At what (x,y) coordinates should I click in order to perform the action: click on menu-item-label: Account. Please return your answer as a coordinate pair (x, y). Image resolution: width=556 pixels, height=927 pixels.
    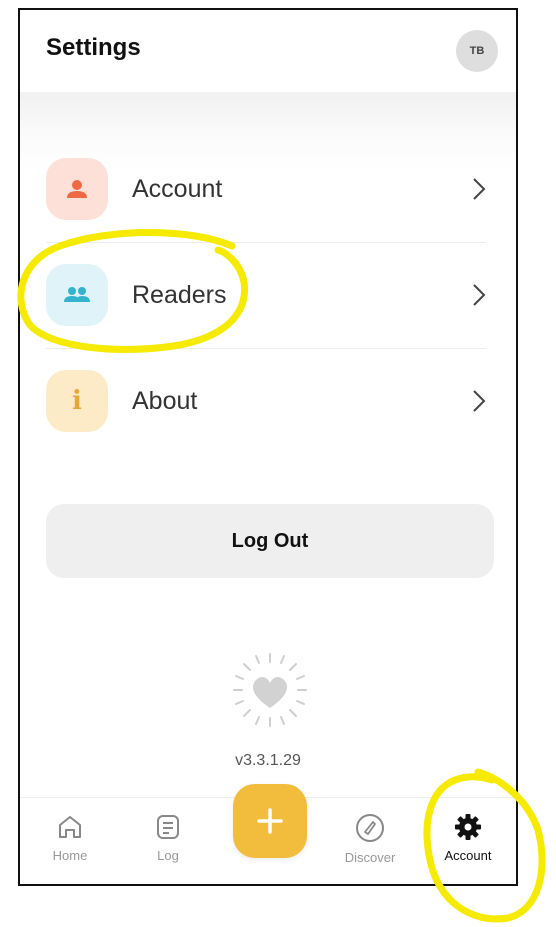
    Looking at the image, I should click on (177, 188).